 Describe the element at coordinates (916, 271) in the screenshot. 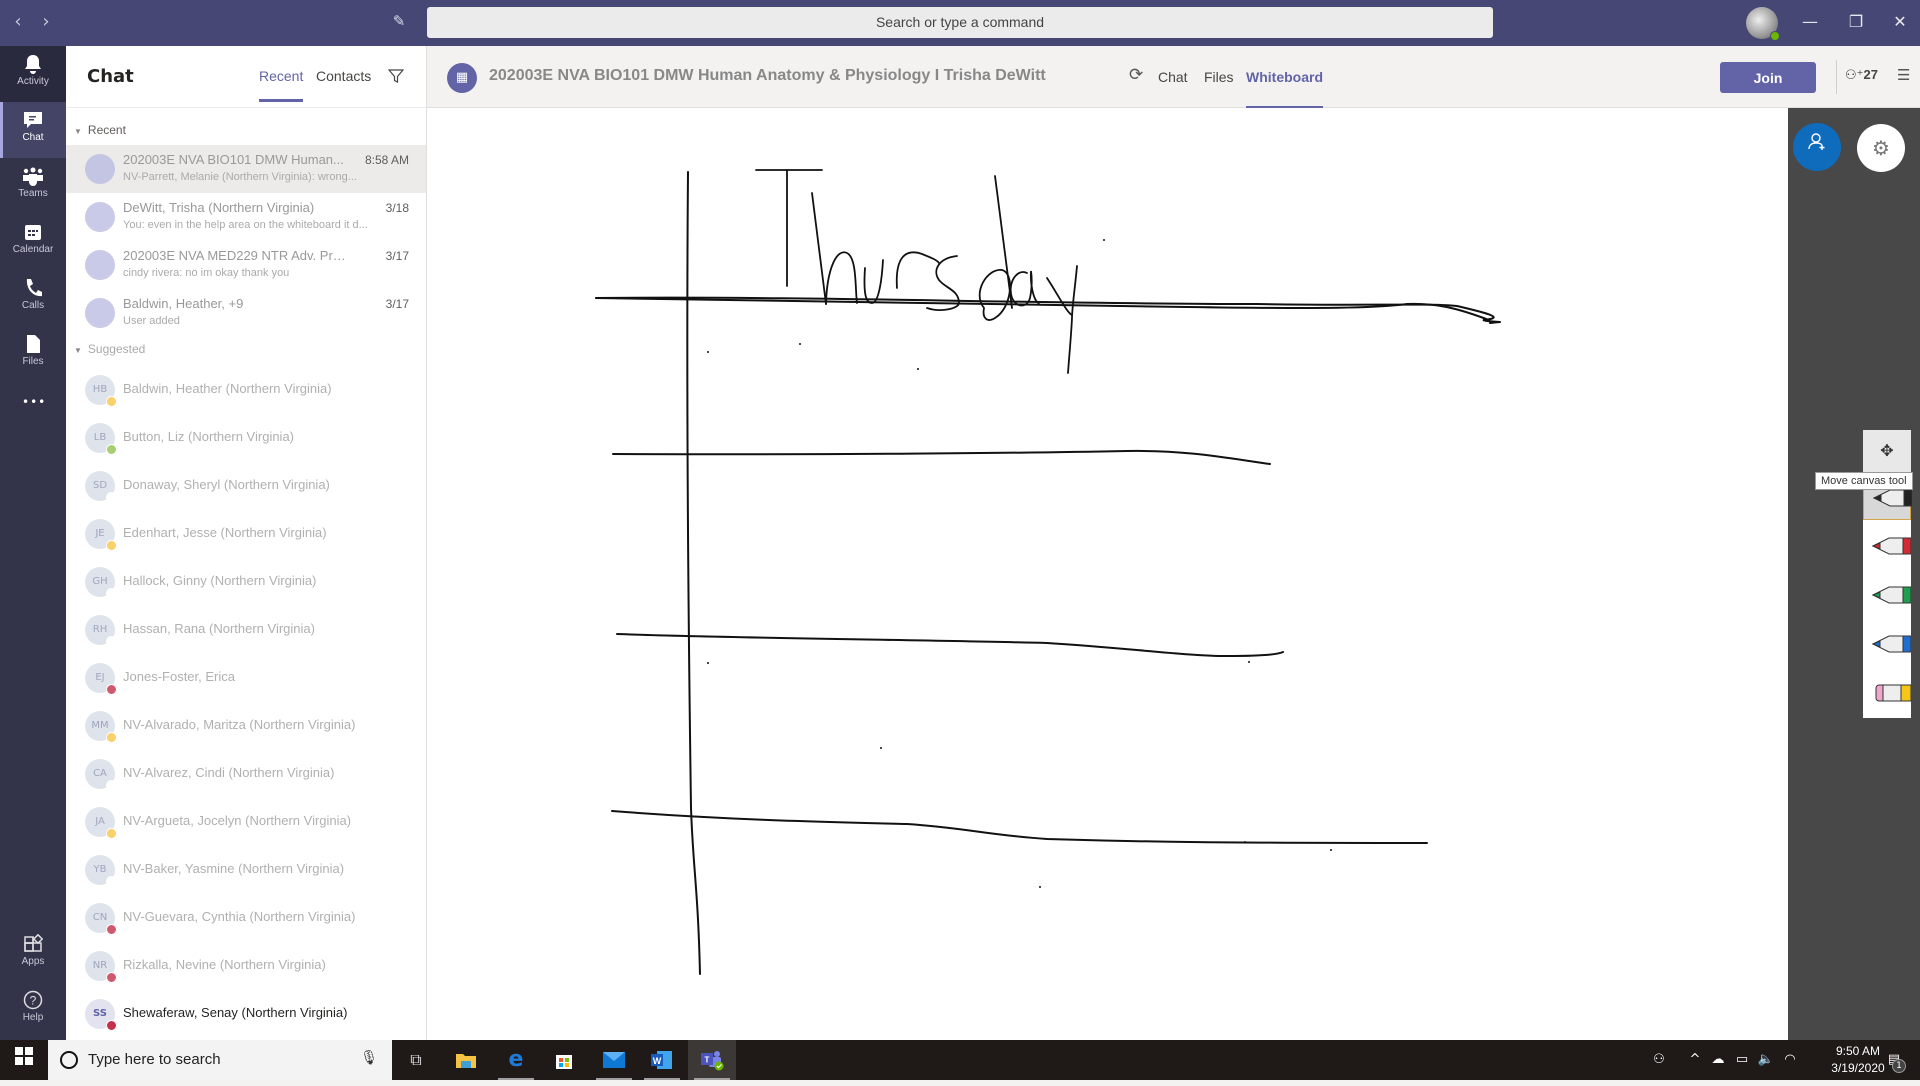

I see `handwritten-thursday` at that location.